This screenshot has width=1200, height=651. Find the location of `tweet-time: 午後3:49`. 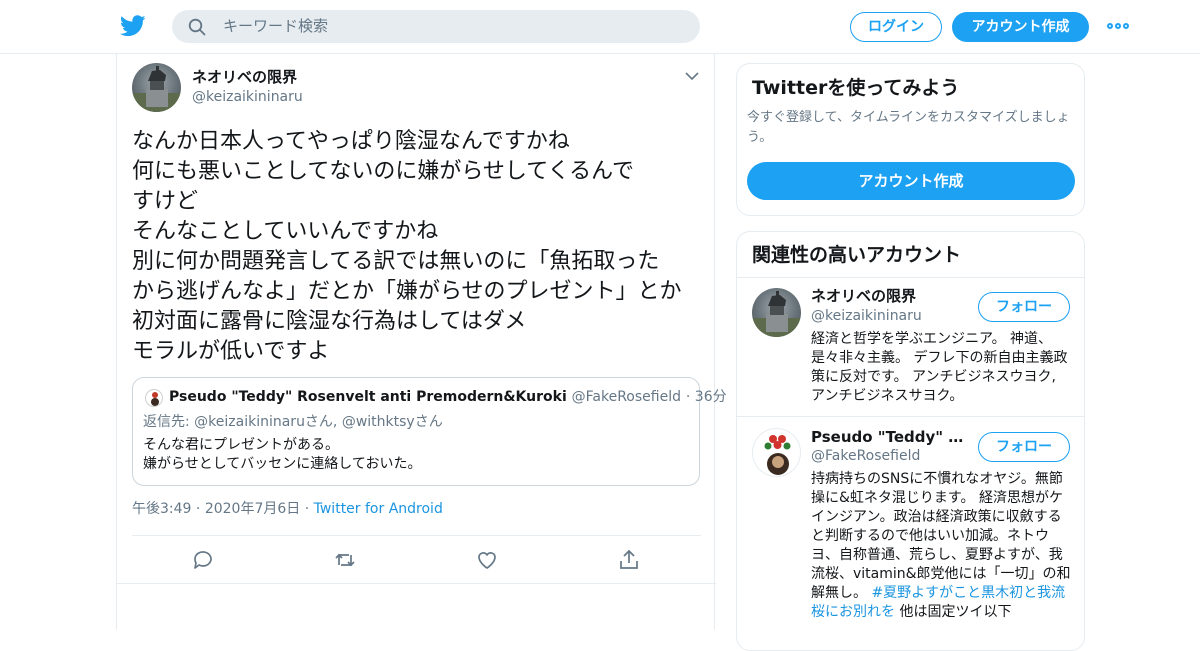

tweet-time: 午後3:49 is located at coordinates (161, 509).